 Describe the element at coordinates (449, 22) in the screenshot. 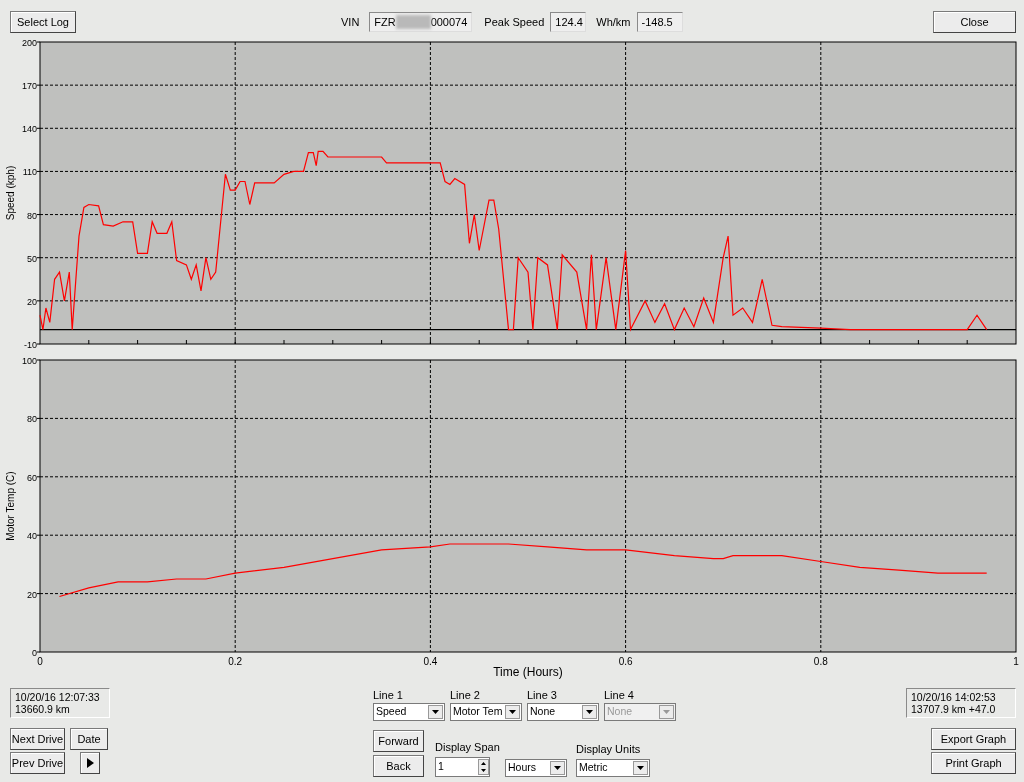

I see `vin-suffix: 000074` at that location.